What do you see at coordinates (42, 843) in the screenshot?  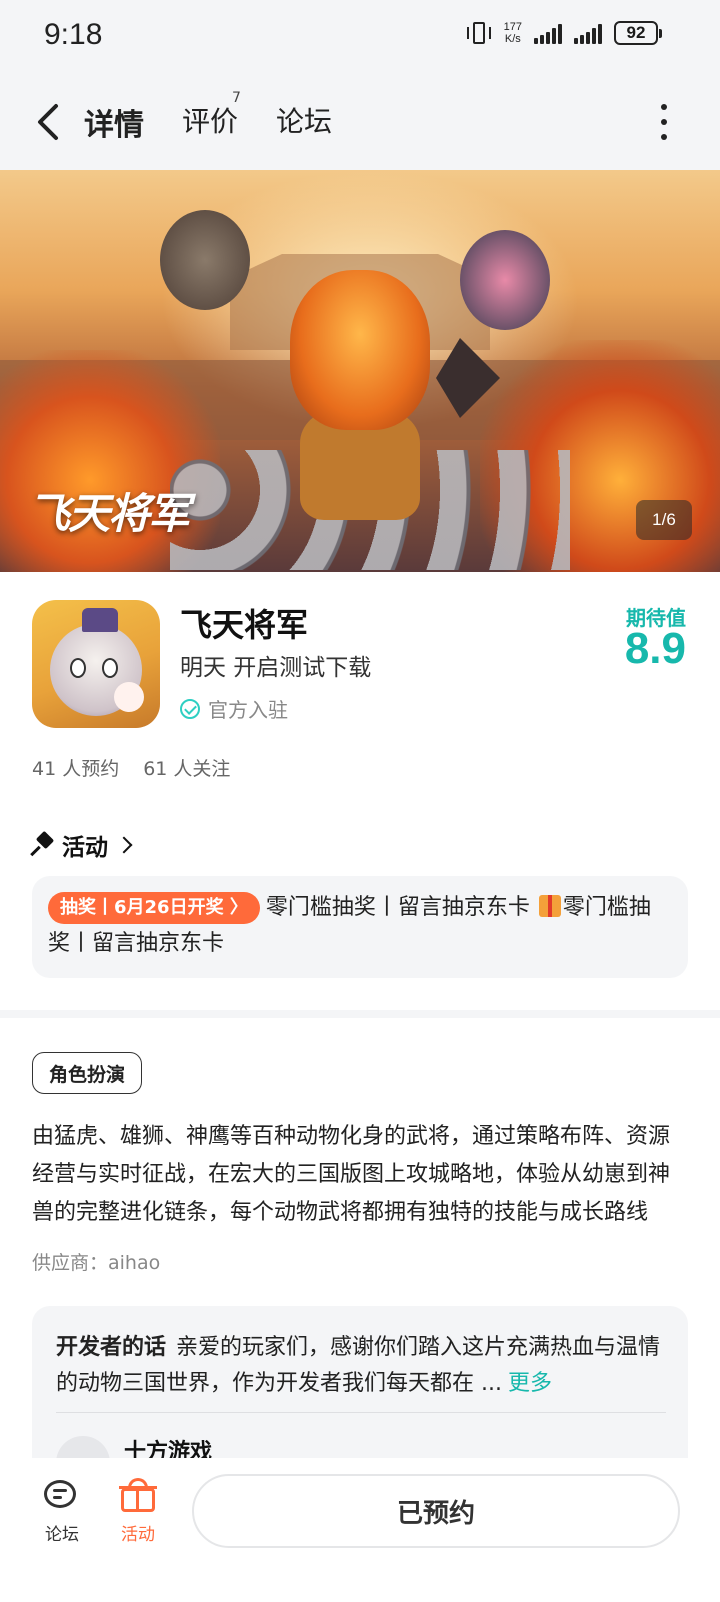 I see `pin-icon` at bounding box center [42, 843].